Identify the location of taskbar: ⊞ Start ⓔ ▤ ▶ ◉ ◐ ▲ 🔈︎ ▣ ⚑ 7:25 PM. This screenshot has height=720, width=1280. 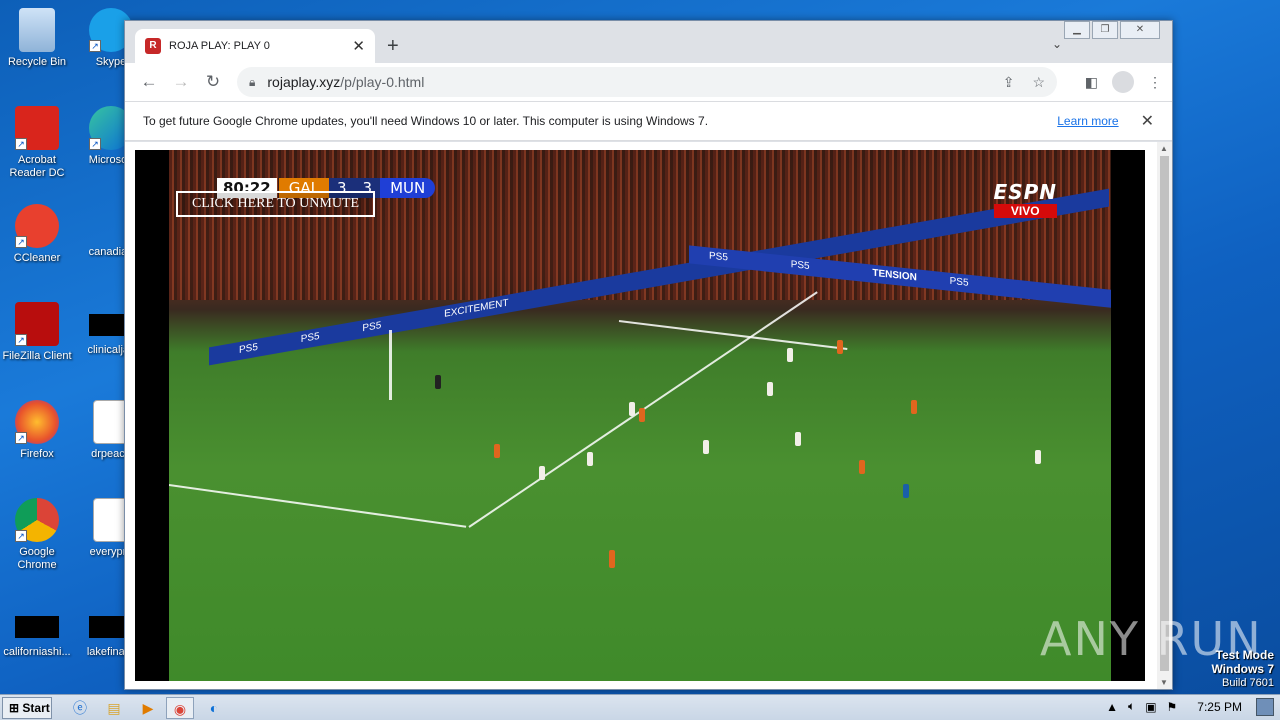
(640, 707).